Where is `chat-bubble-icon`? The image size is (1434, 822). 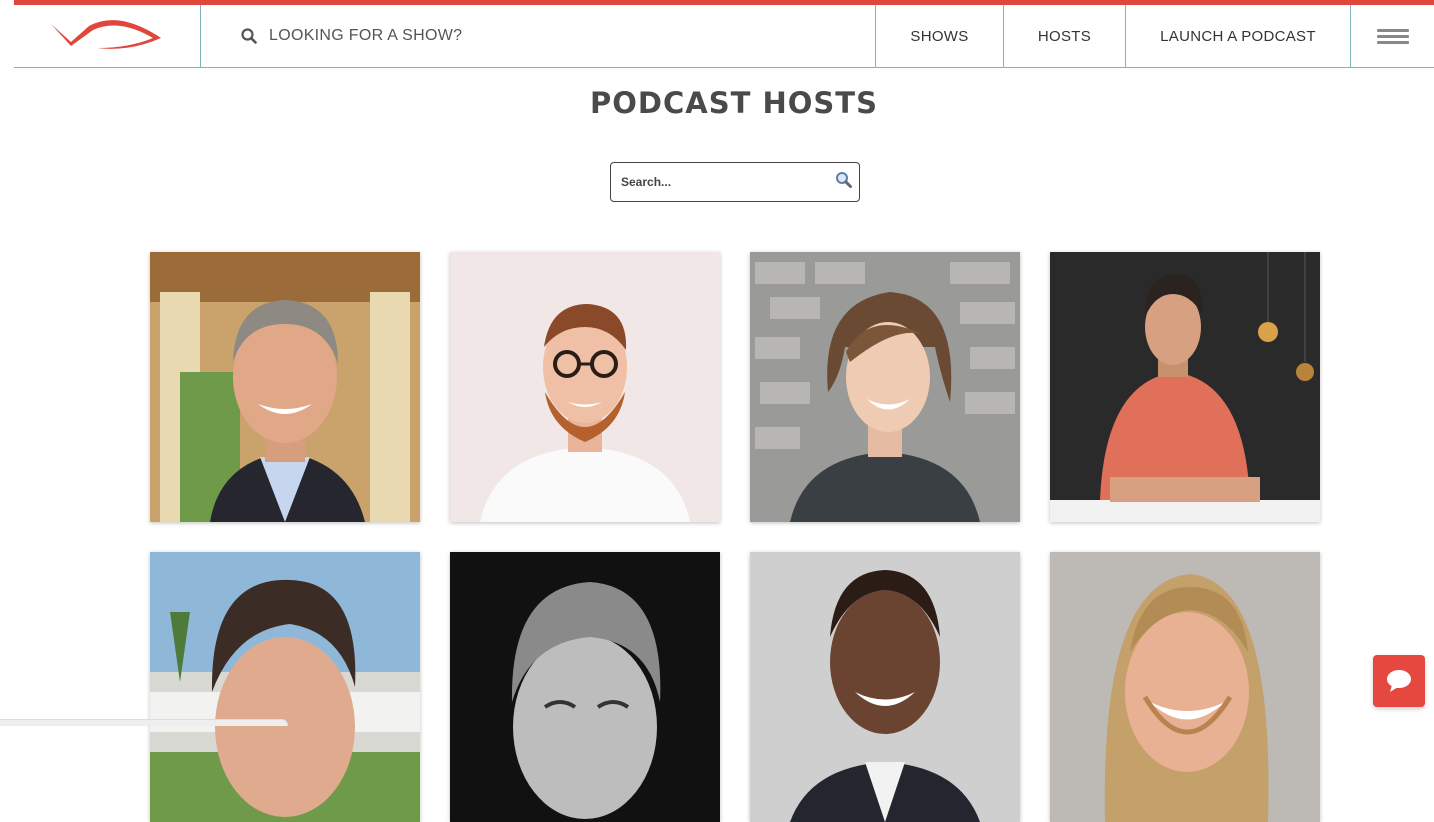 chat-bubble-icon is located at coordinates (1399, 681).